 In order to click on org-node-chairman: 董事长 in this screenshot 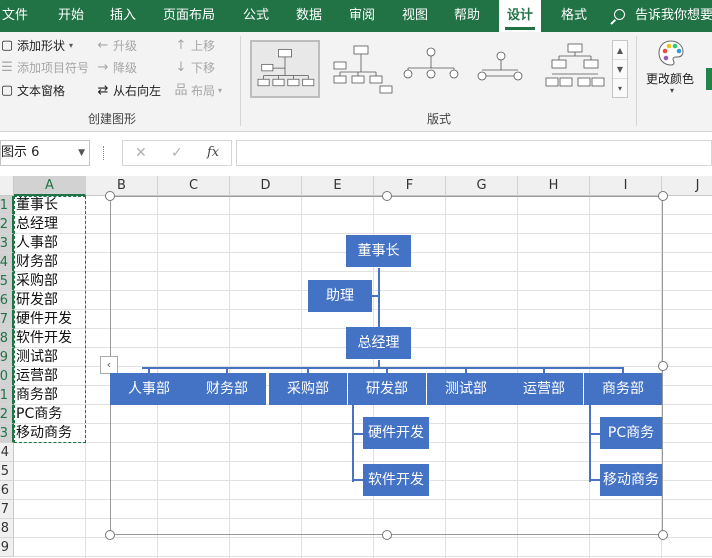, I will do `click(378, 251)`.